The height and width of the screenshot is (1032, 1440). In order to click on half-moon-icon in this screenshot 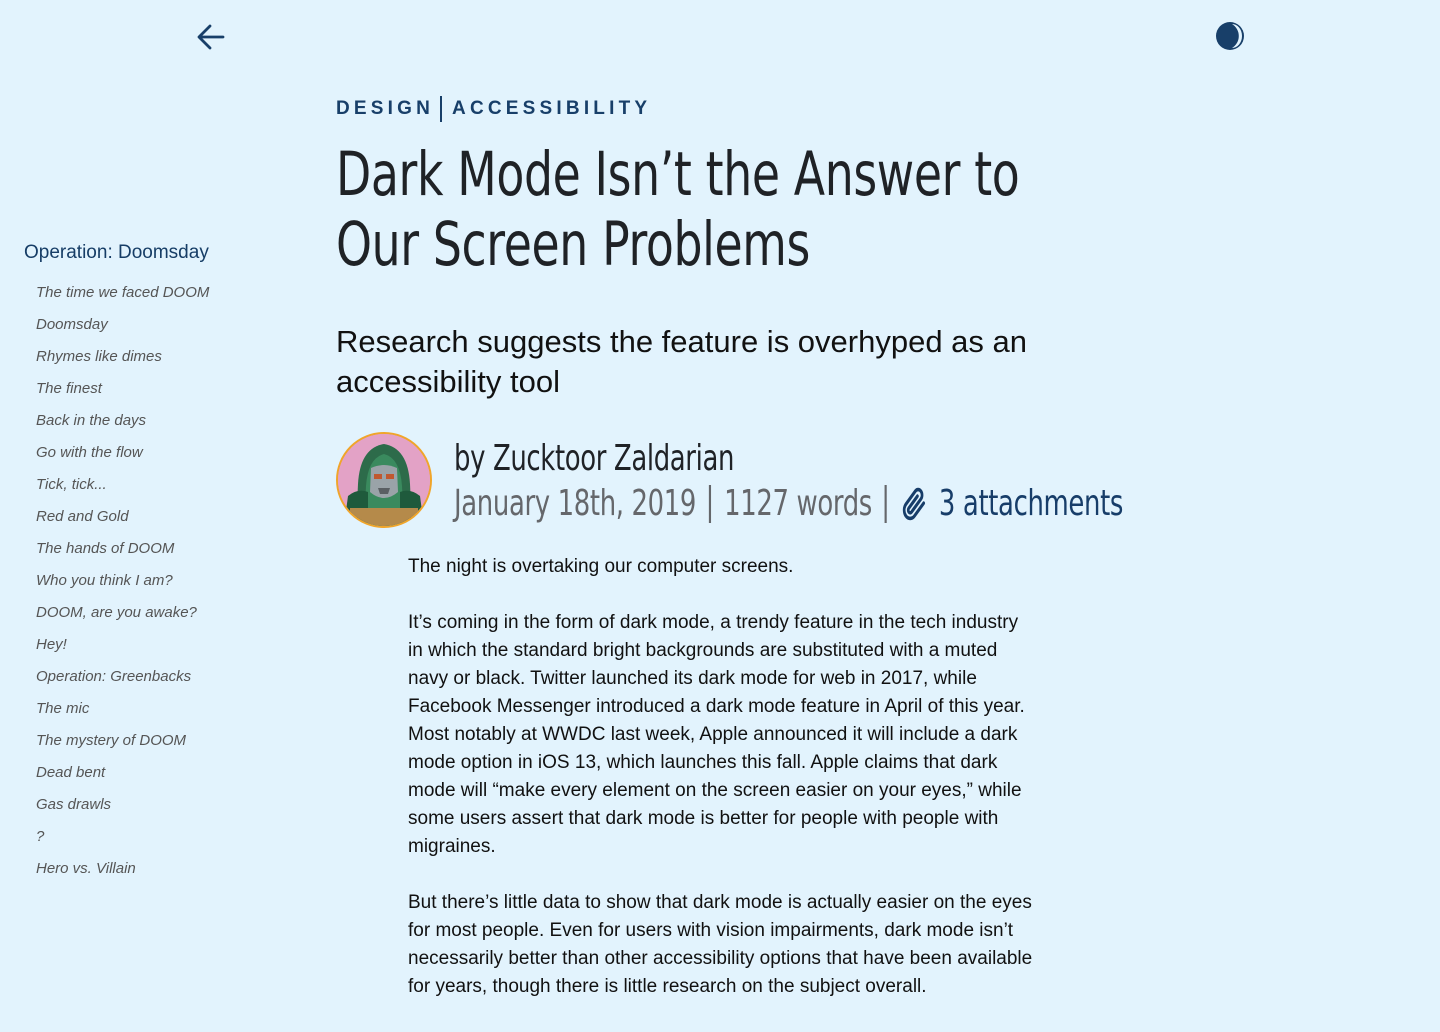, I will do `click(1230, 36)`.